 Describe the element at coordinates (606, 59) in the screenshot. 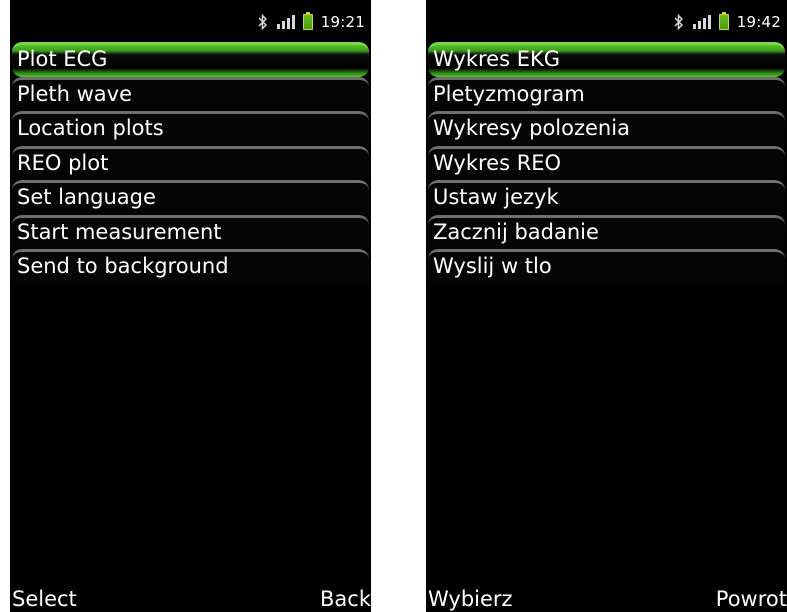

I see `menu-item-wykres-ekg: Wykres EKG` at that location.